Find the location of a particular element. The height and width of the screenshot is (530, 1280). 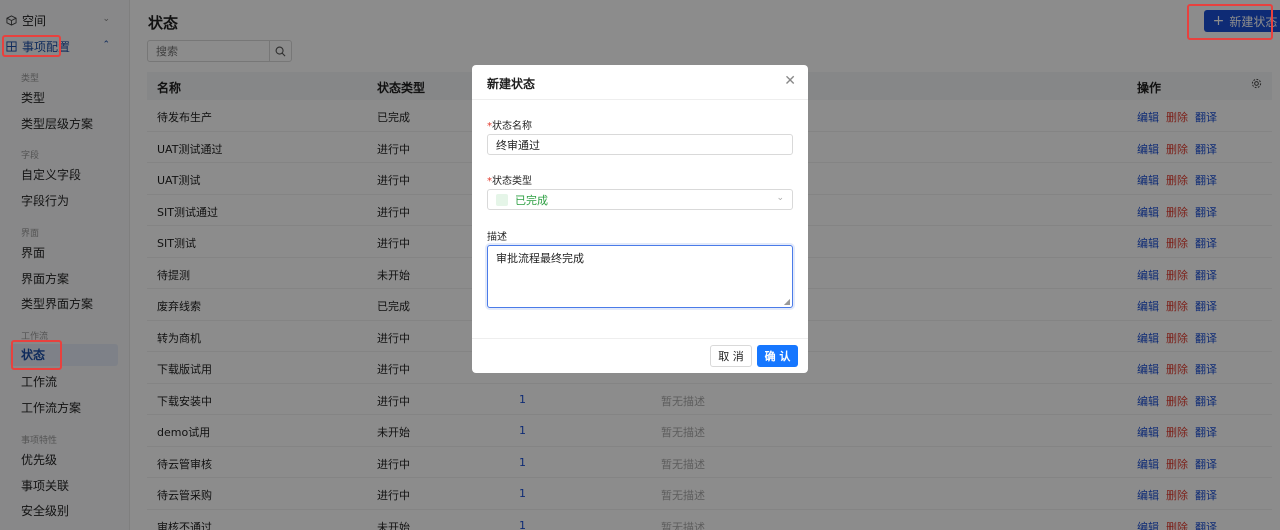

highlight-config is located at coordinates (31, 46).